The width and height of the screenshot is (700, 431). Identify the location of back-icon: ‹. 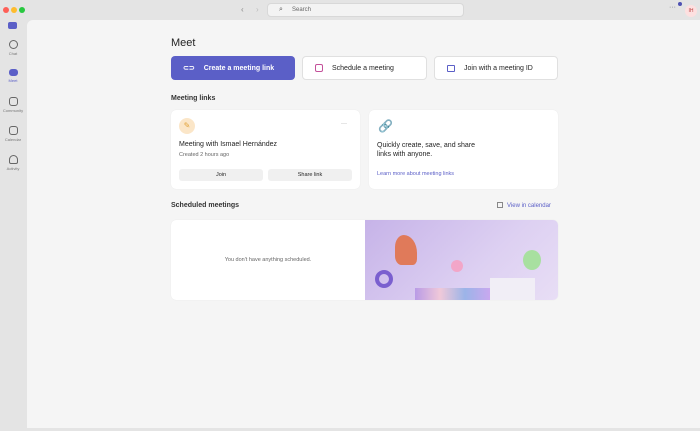
(242, 9).